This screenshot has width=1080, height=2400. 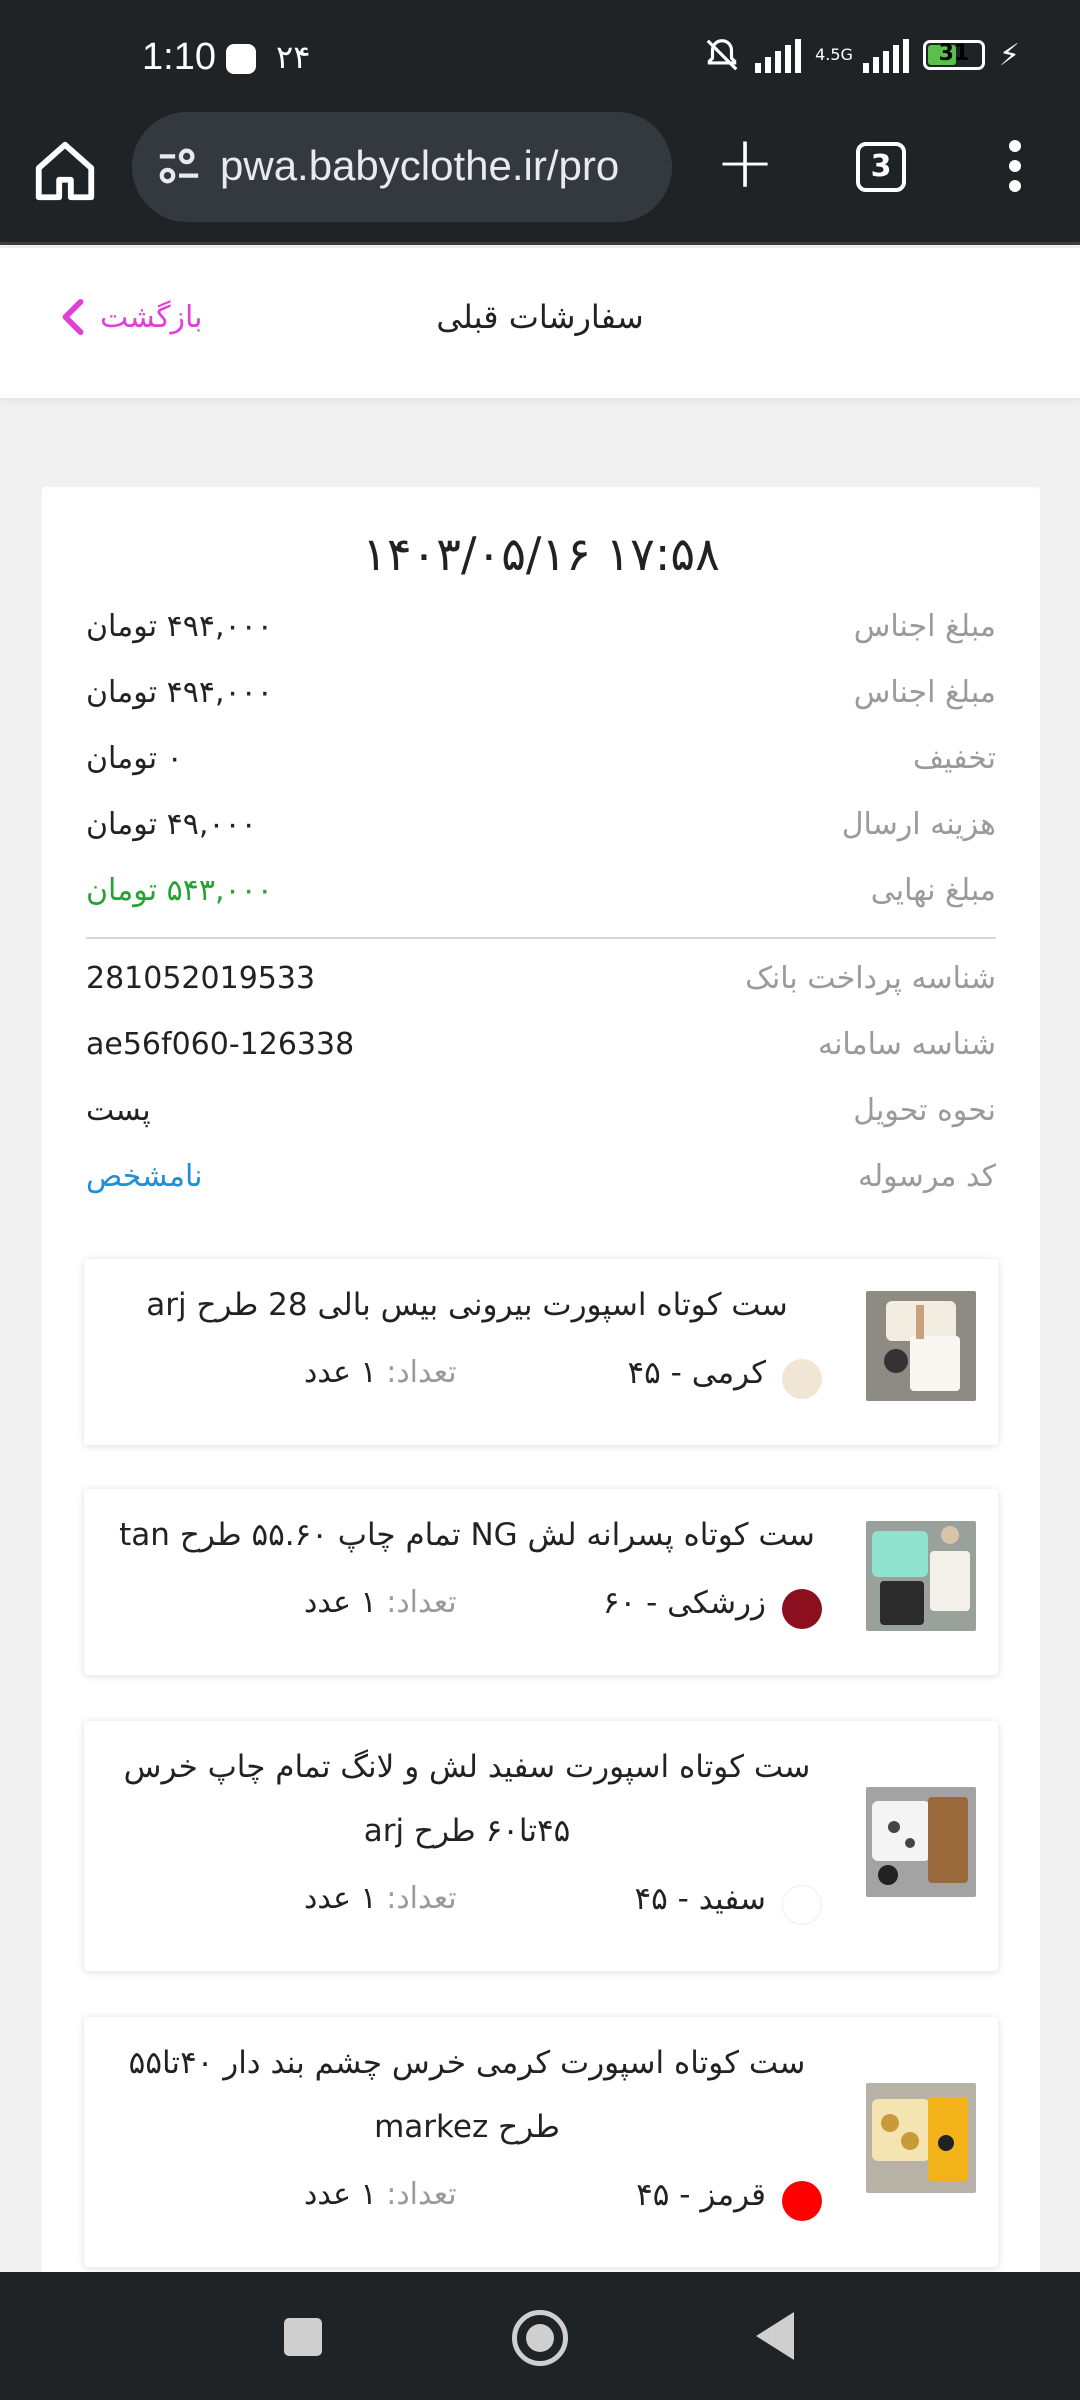 I want to click on charging-icon: ⚡, so click(x=1009, y=55).